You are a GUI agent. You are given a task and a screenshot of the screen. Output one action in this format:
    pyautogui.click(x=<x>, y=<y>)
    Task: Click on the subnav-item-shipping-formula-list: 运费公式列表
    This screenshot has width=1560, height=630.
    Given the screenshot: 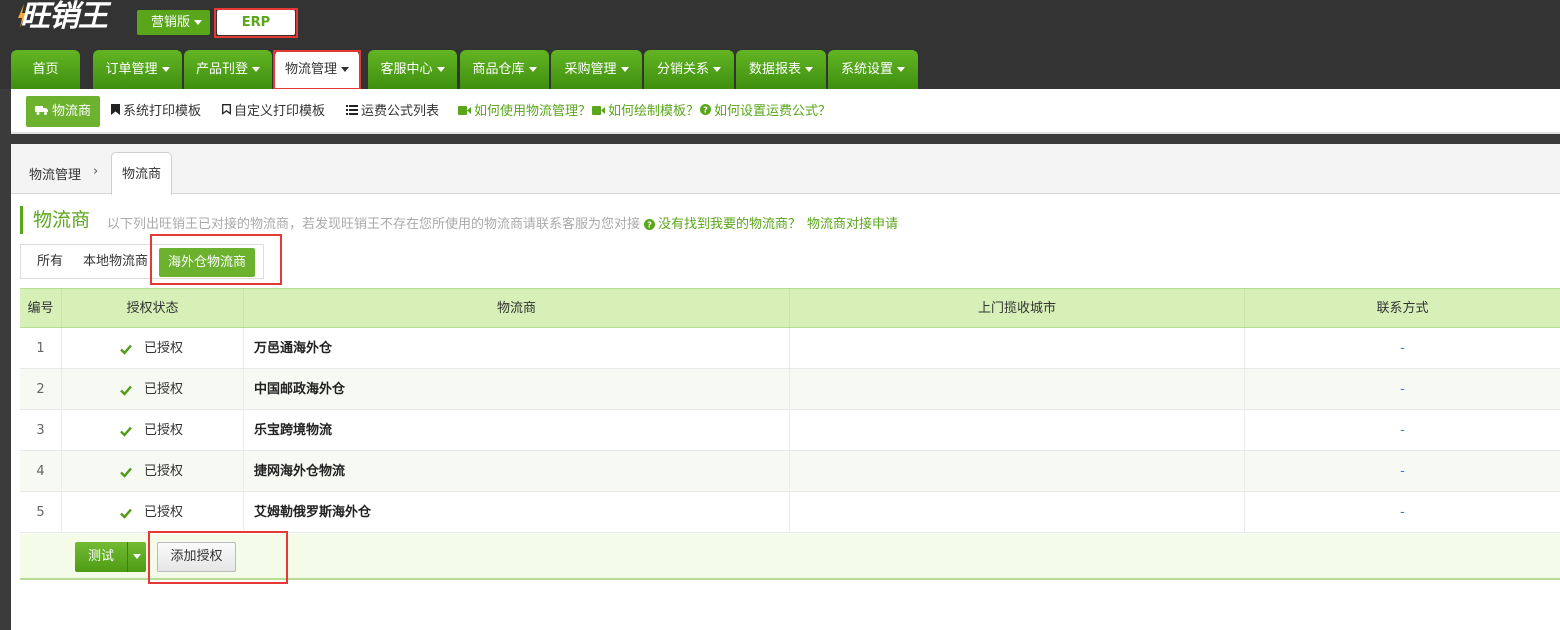 What is the action you would take?
    pyautogui.click(x=392, y=111)
    